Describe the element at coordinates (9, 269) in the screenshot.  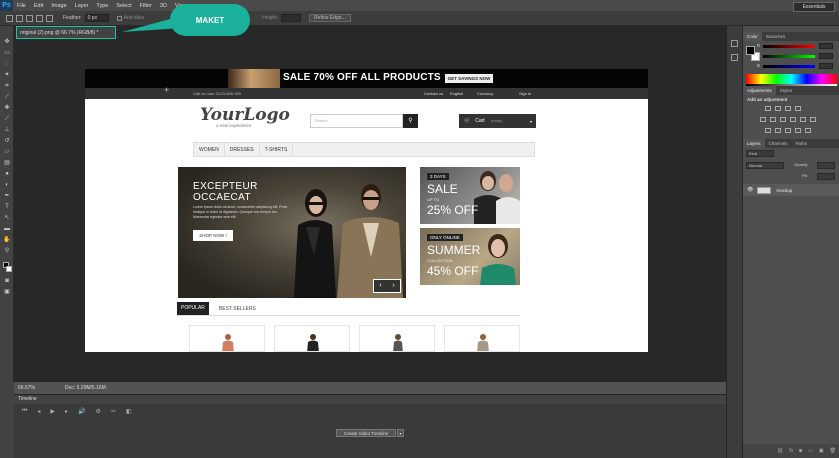
I see `background-color-swatch` at that location.